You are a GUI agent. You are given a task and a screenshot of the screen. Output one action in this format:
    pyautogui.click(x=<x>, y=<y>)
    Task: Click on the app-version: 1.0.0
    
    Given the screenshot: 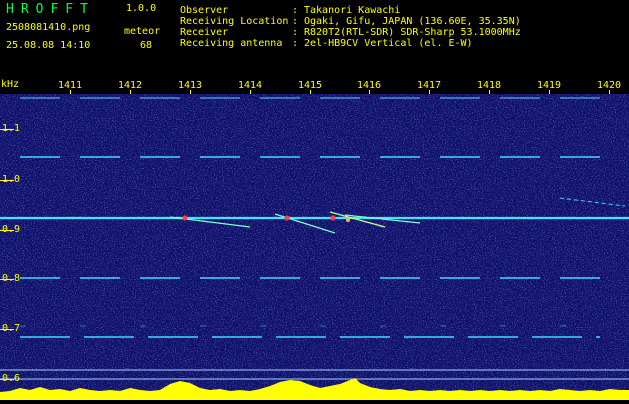 What is the action you would take?
    pyautogui.click(x=141, y=8)
    